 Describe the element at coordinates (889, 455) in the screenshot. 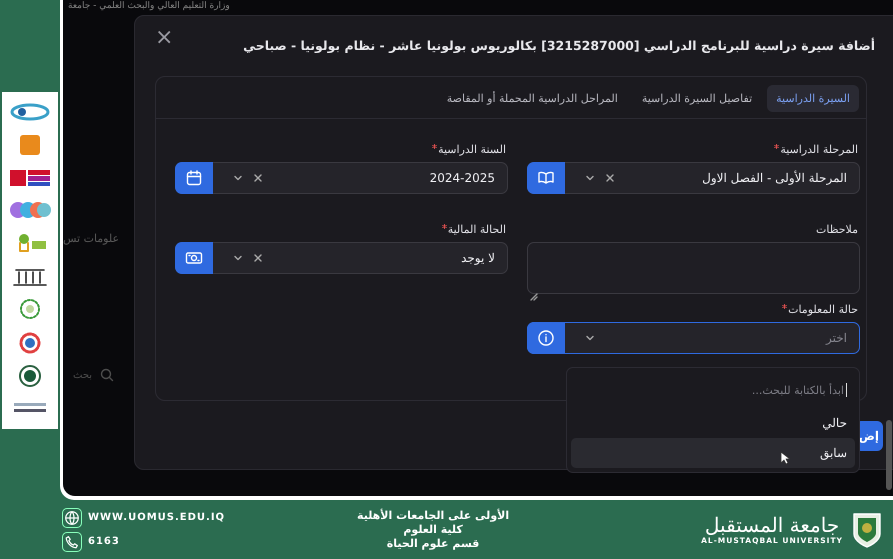

I see `scrollbar` at that location.